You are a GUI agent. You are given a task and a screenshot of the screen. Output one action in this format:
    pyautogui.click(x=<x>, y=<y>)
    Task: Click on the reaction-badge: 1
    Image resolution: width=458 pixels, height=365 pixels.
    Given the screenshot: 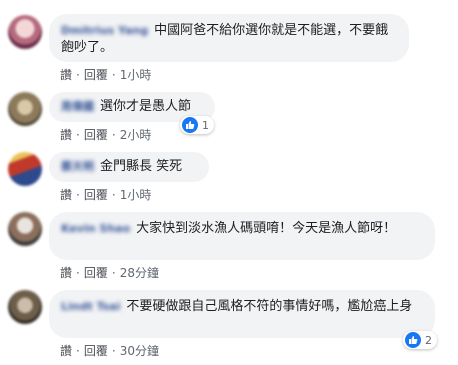 What is the action you would take?
    pyautogui.click(x=197, y=125)
    